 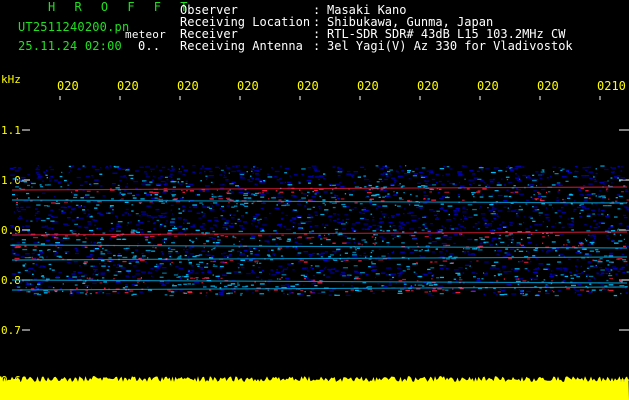 I want to click on meta-value-antenna: 3el Yagi(V) Az 330 for Vladivostok, so click(x=450, y=46).